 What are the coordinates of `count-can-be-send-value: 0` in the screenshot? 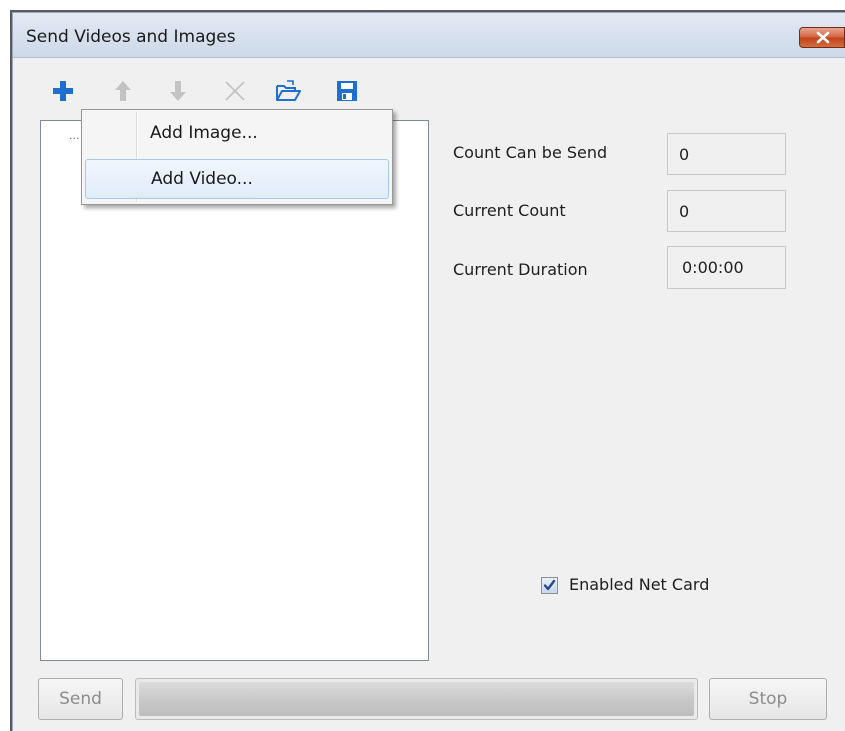 It's located at (684, 154).